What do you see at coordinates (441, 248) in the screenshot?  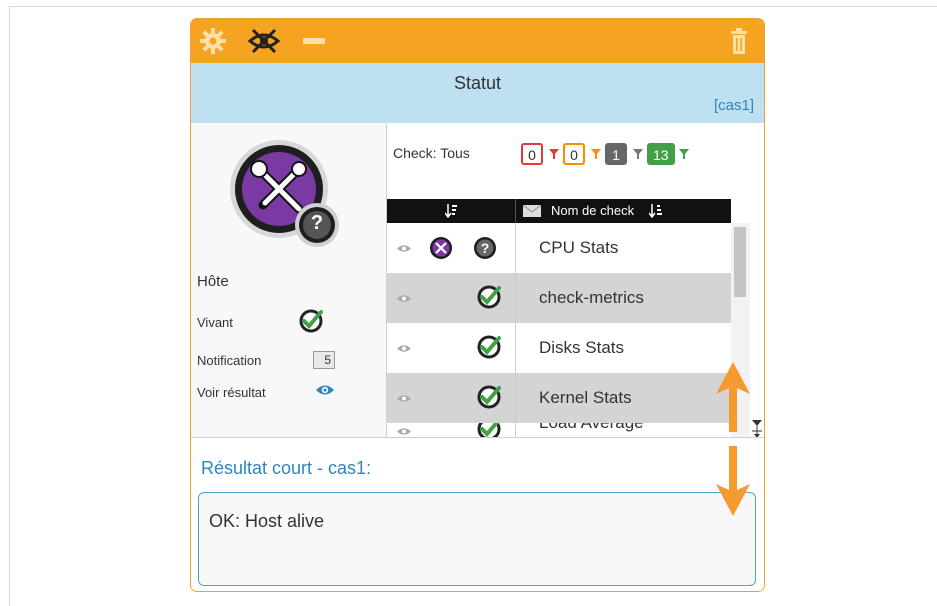 I see `host-tools-icon` at bounding box center [441, 248].